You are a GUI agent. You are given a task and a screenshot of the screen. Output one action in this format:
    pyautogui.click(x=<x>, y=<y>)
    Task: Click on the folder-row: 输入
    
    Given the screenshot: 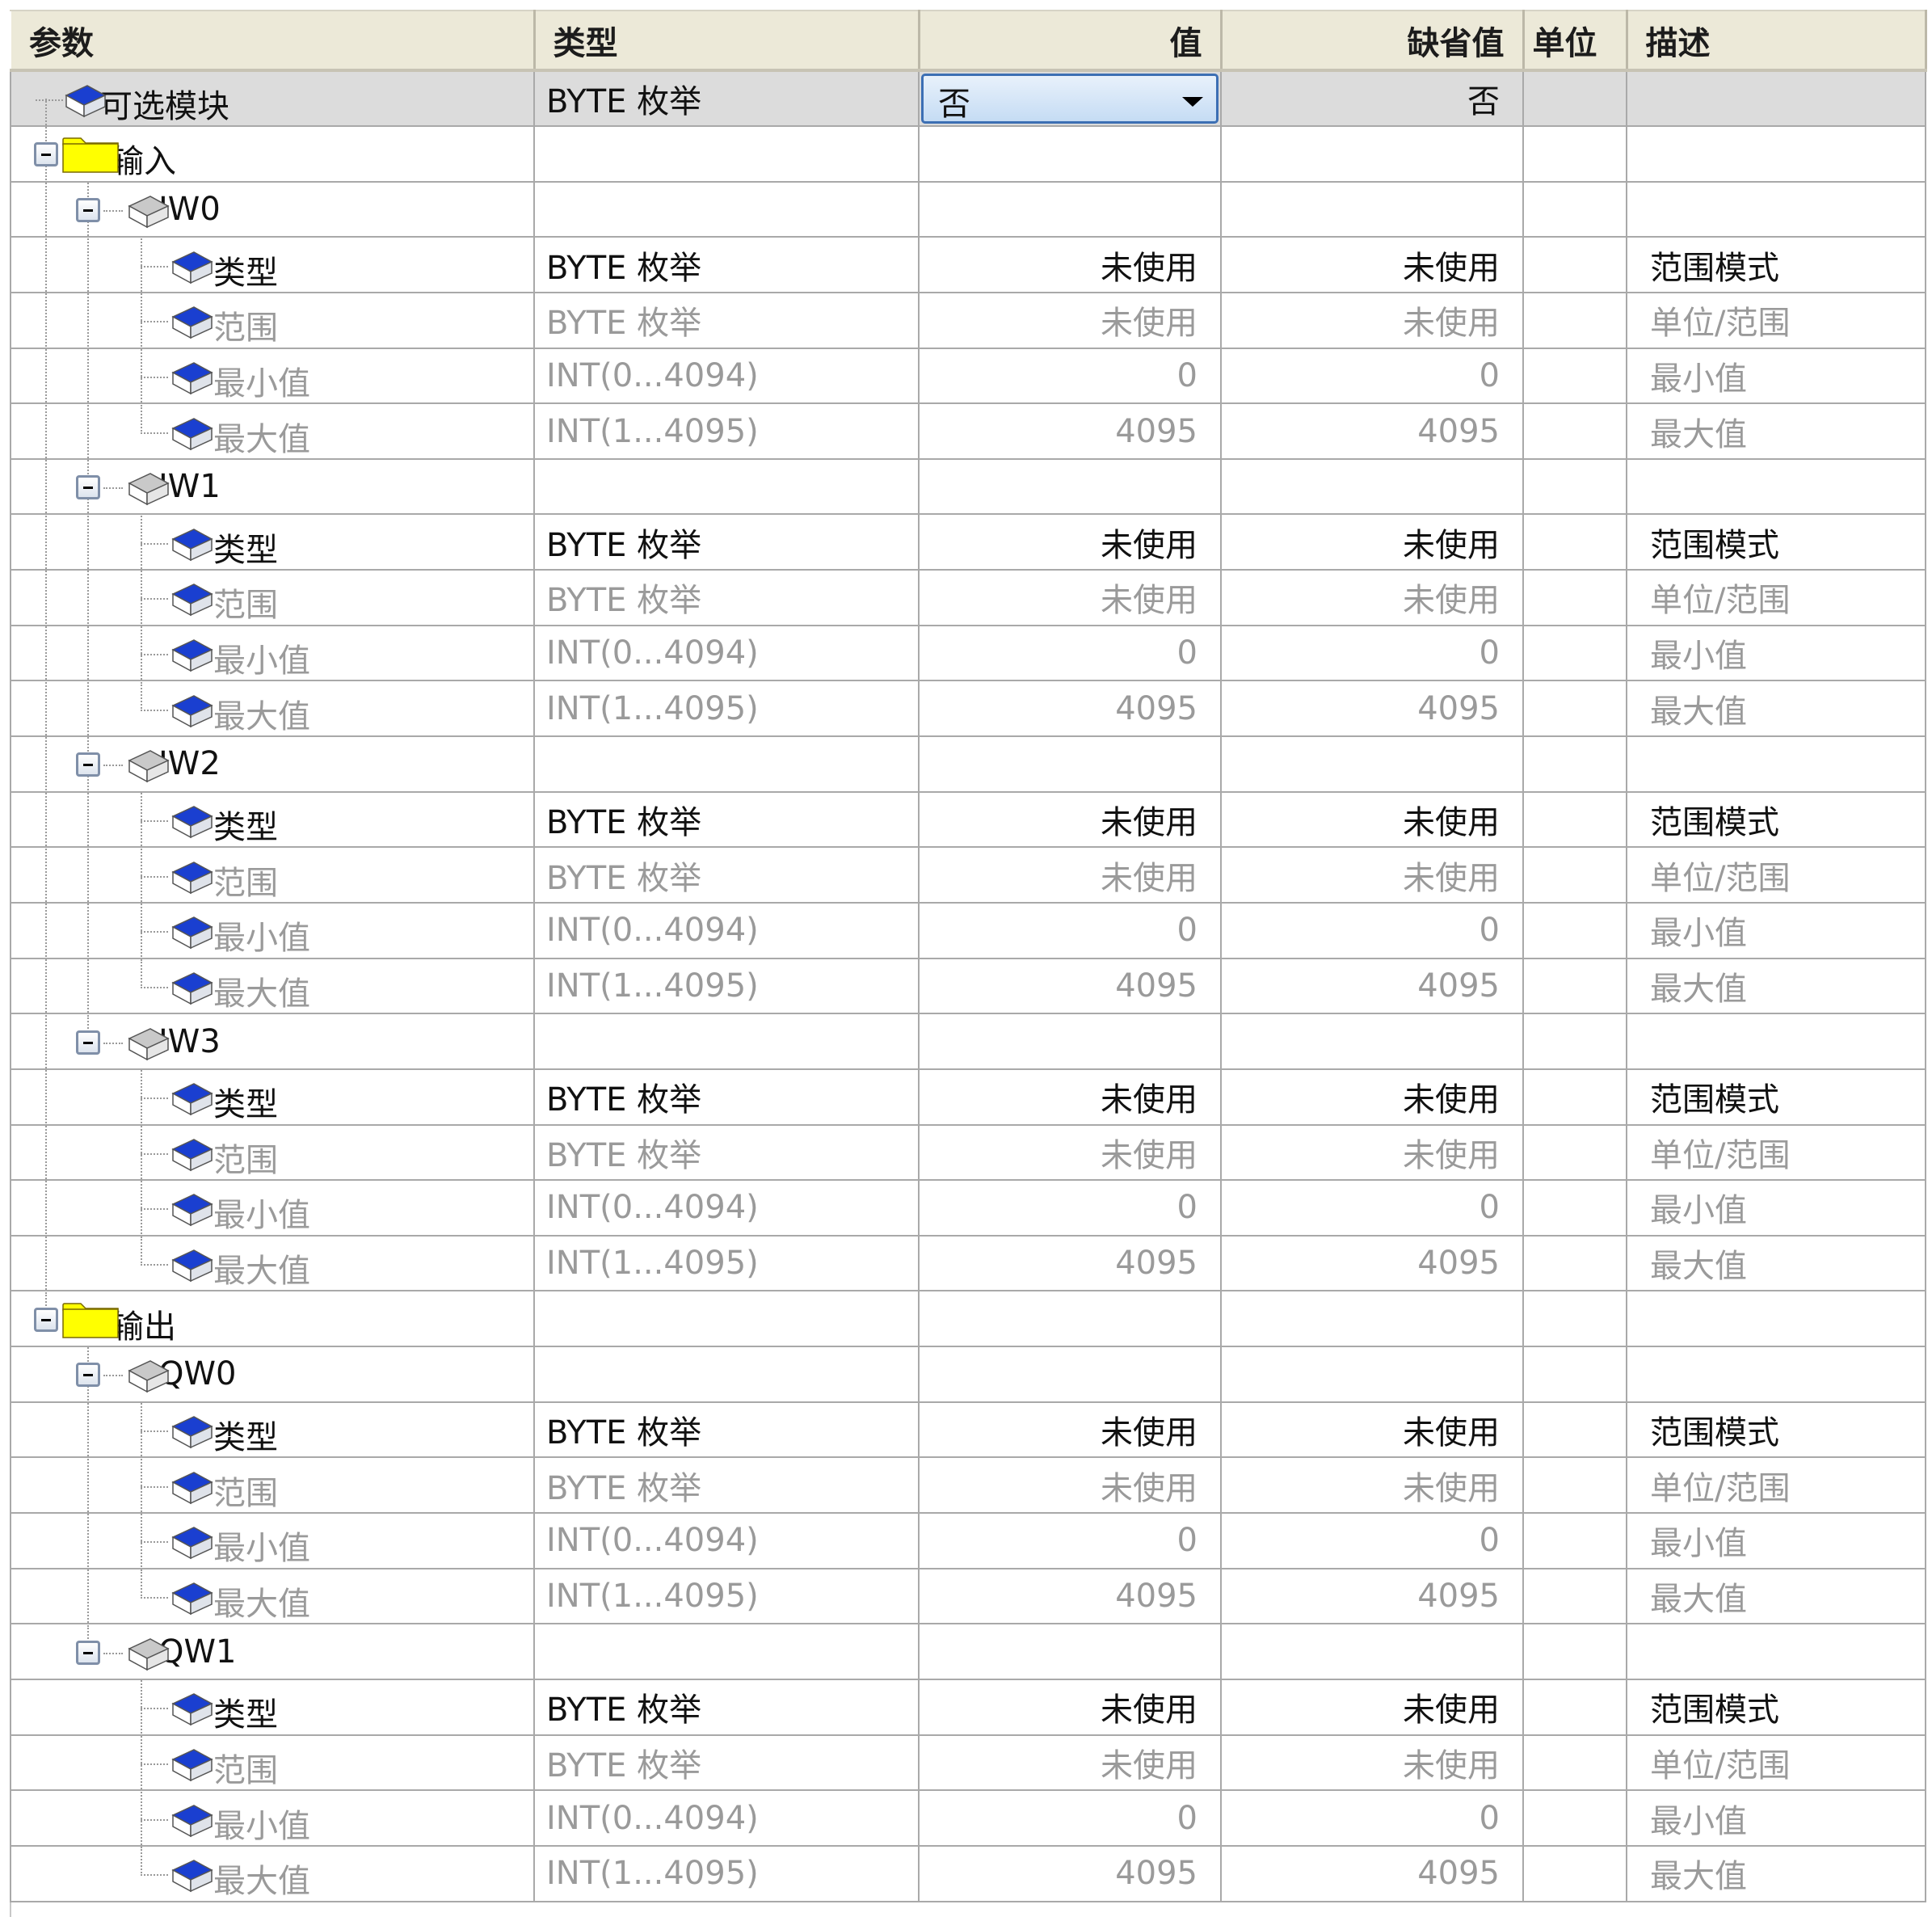 What is the action you would take?
    pyautogui.click(x=968, y=154)
    